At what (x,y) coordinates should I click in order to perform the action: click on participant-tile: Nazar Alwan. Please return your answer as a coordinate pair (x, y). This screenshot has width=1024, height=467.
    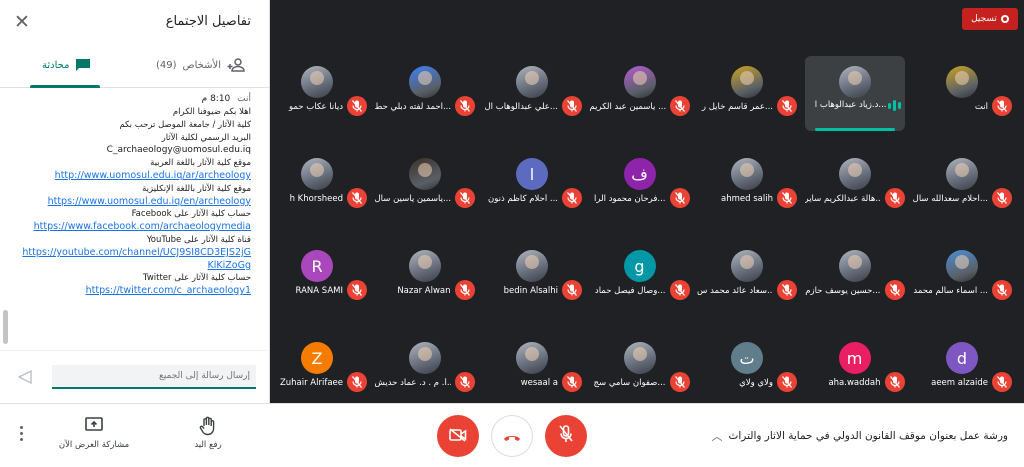
    Looking at the image, I should click on (425, 277).